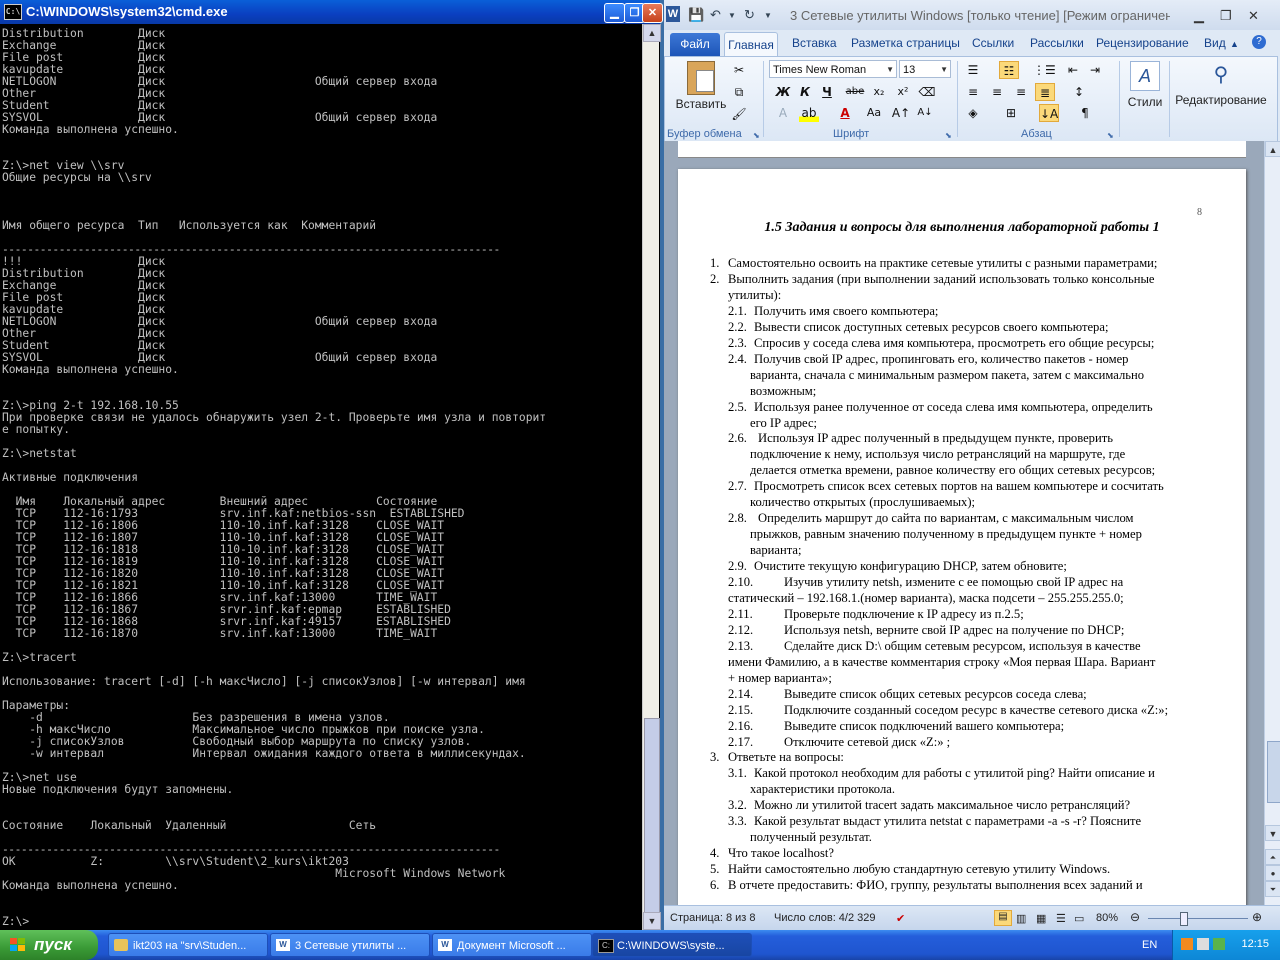 The image size is (1280, 960). Describe the element at coordinates (751, 44) in the screenshot. I see `tab-home: Главная` at that location.